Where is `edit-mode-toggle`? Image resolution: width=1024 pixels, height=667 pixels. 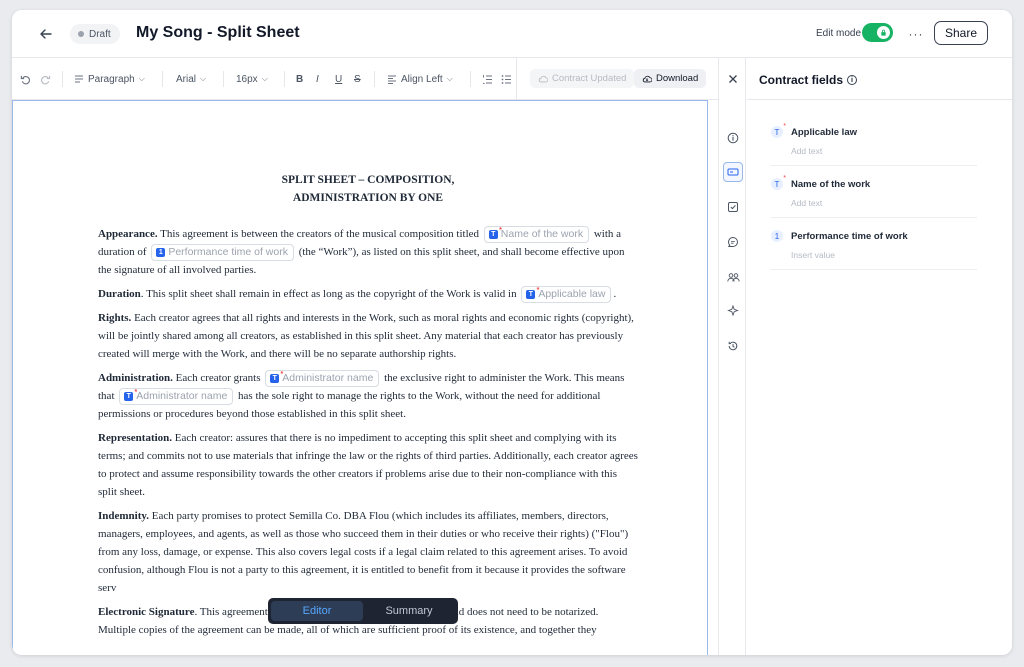 edit-mode-toggle is located at coordinates (877, 32).